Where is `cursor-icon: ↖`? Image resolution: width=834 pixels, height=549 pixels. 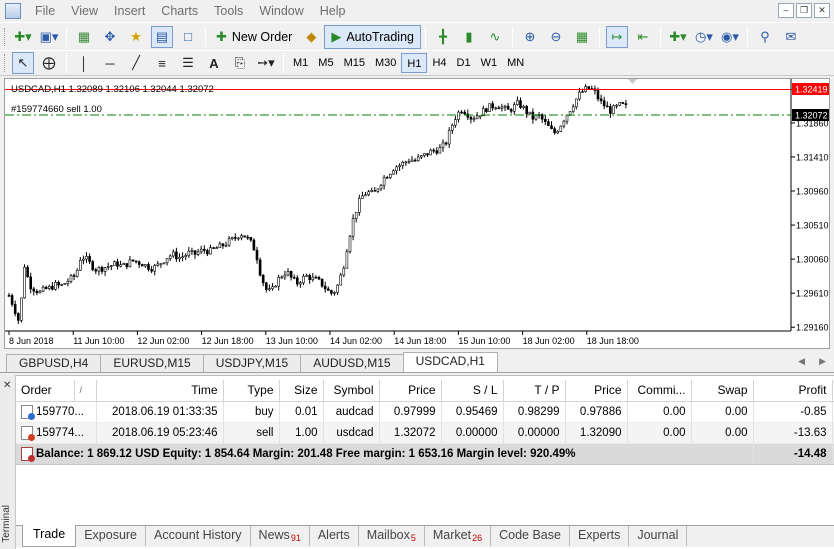
cursor-icon: ↖ is located at coordinates (23, 63).